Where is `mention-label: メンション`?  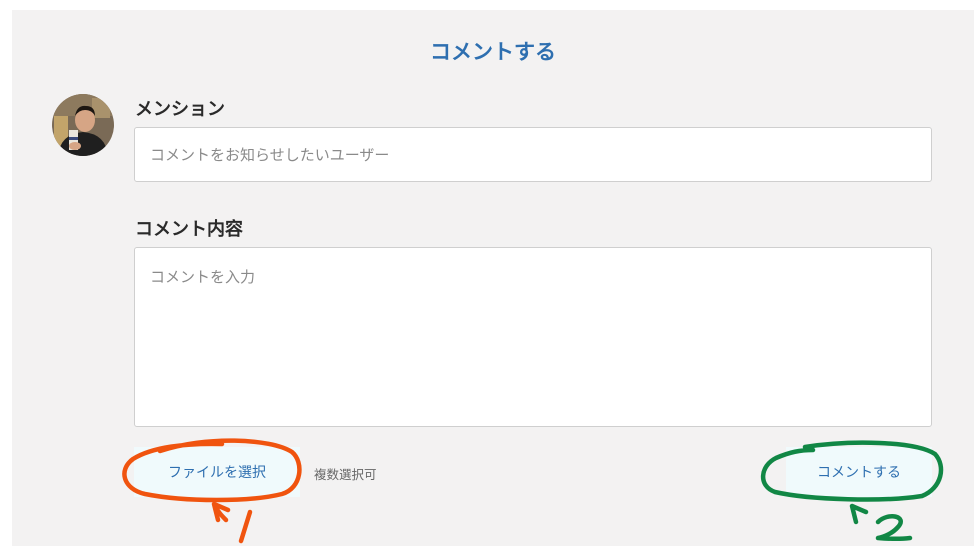
mention-label: メンション is located at coordinates (180, 109).